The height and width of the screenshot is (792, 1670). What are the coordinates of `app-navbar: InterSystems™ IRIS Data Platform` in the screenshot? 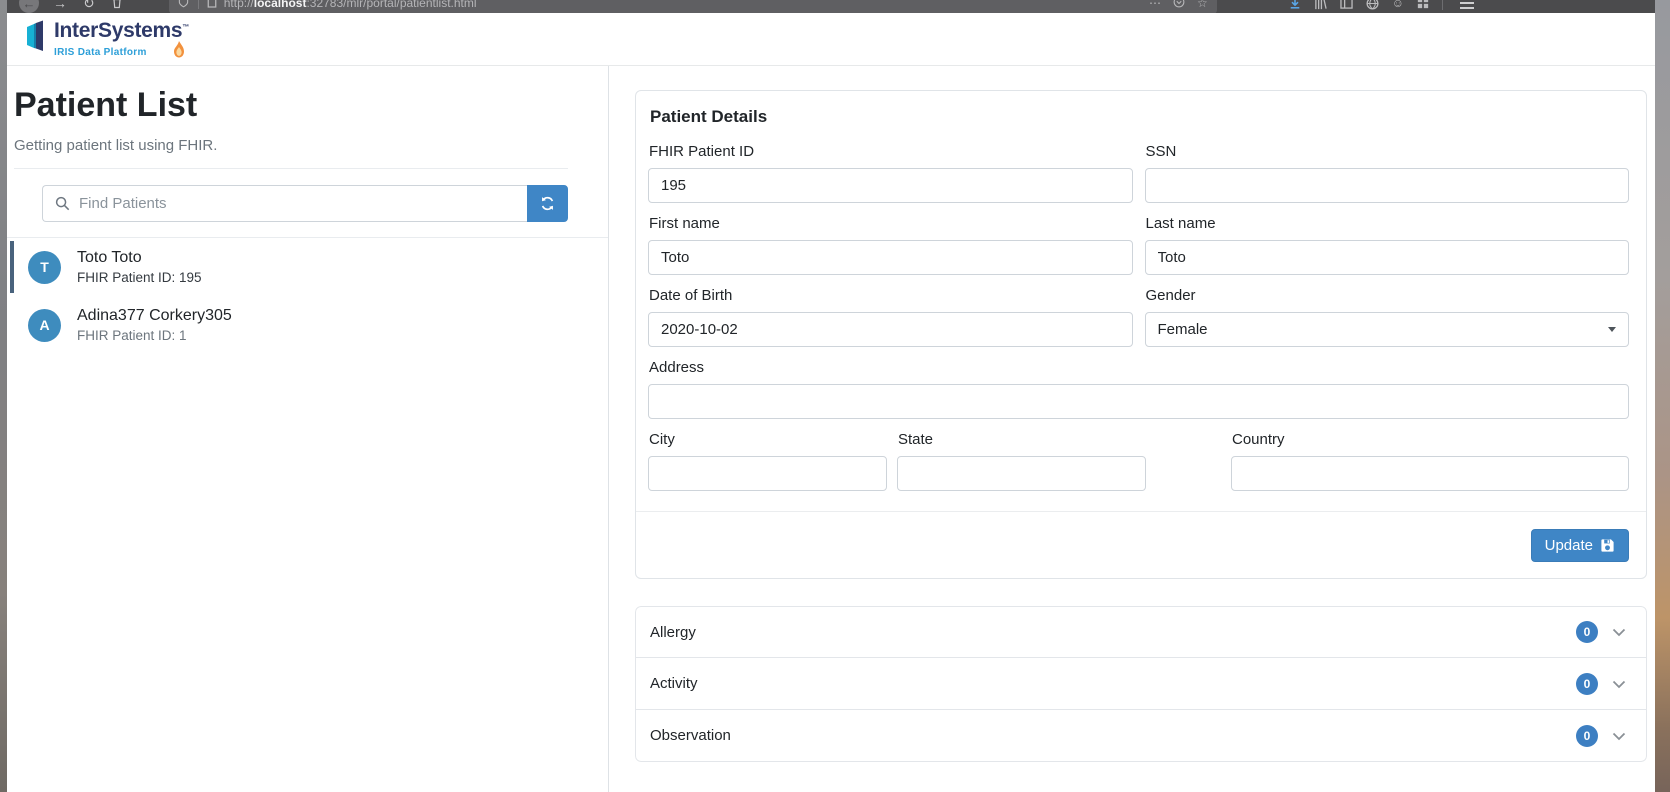 It's located at (831, 39).